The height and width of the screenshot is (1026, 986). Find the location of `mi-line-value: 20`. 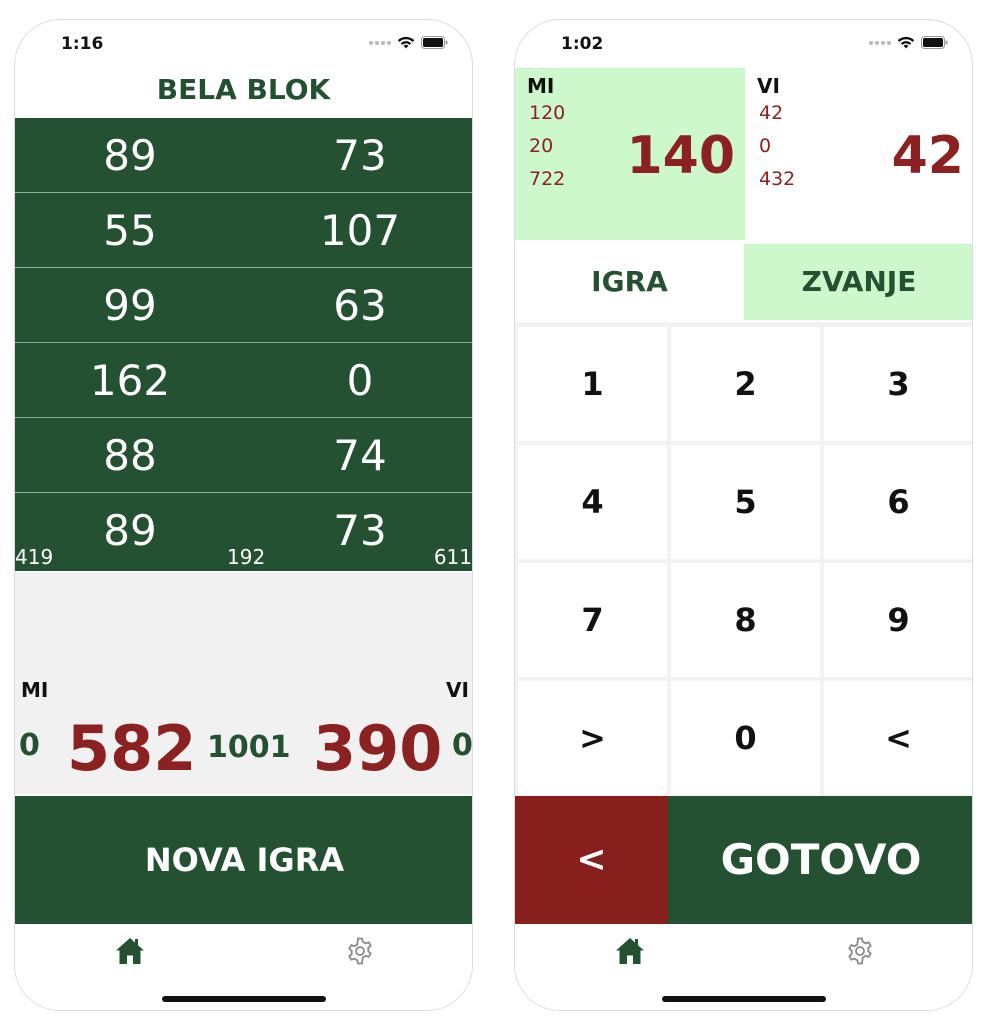

mi-line-value: 20 is located at coordinates (541, 146).